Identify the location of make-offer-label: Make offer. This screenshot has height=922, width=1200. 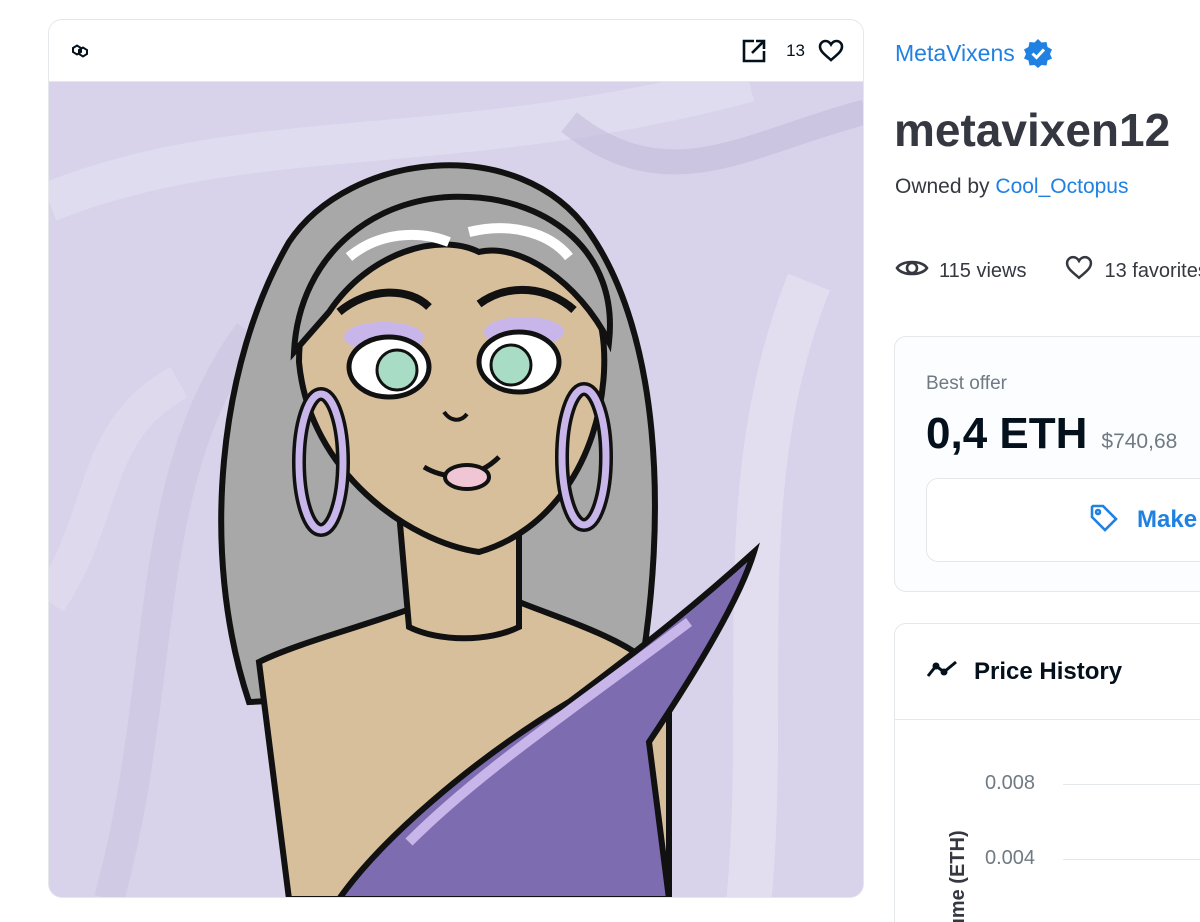
(1168, 519).